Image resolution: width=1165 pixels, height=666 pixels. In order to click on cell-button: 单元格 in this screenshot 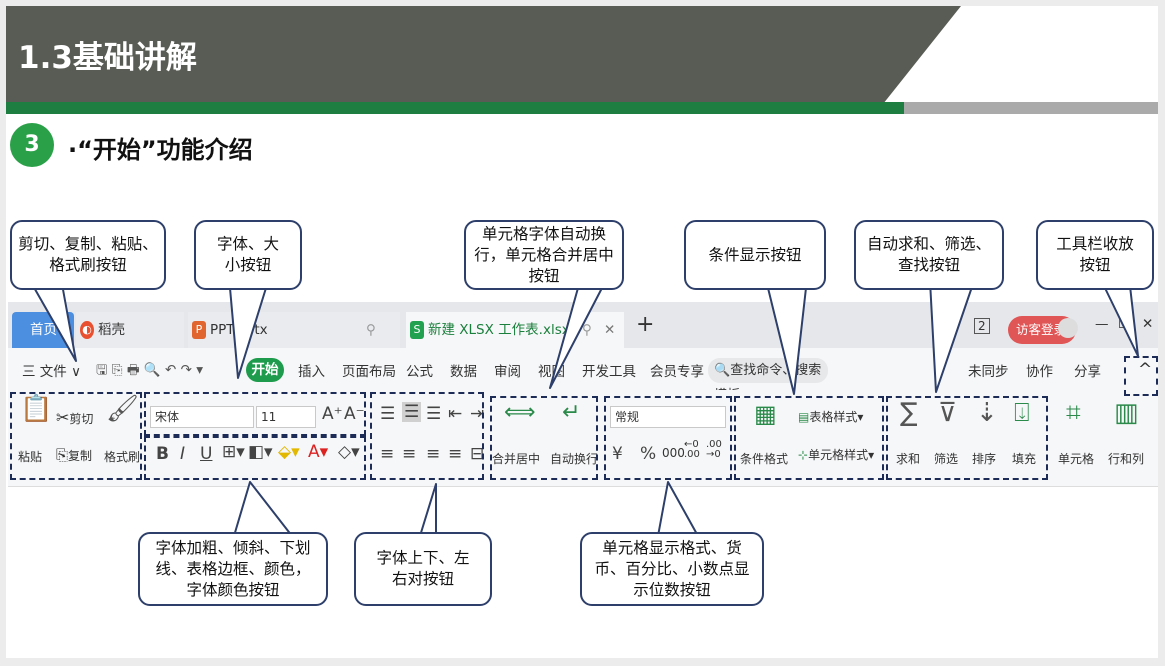, I will do `click(1076, 458)`.